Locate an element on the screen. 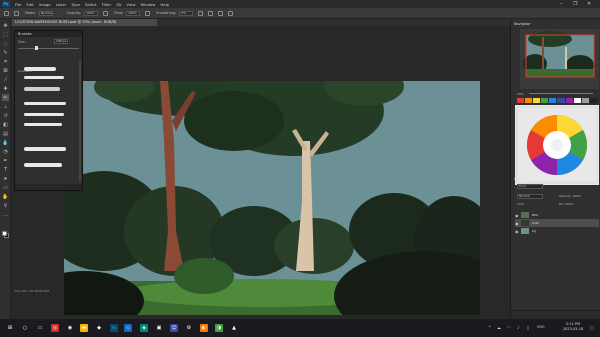 The height and width of the screenshot is (337, 600). brush-list-scrollbar is located at coordinates (80, 121).